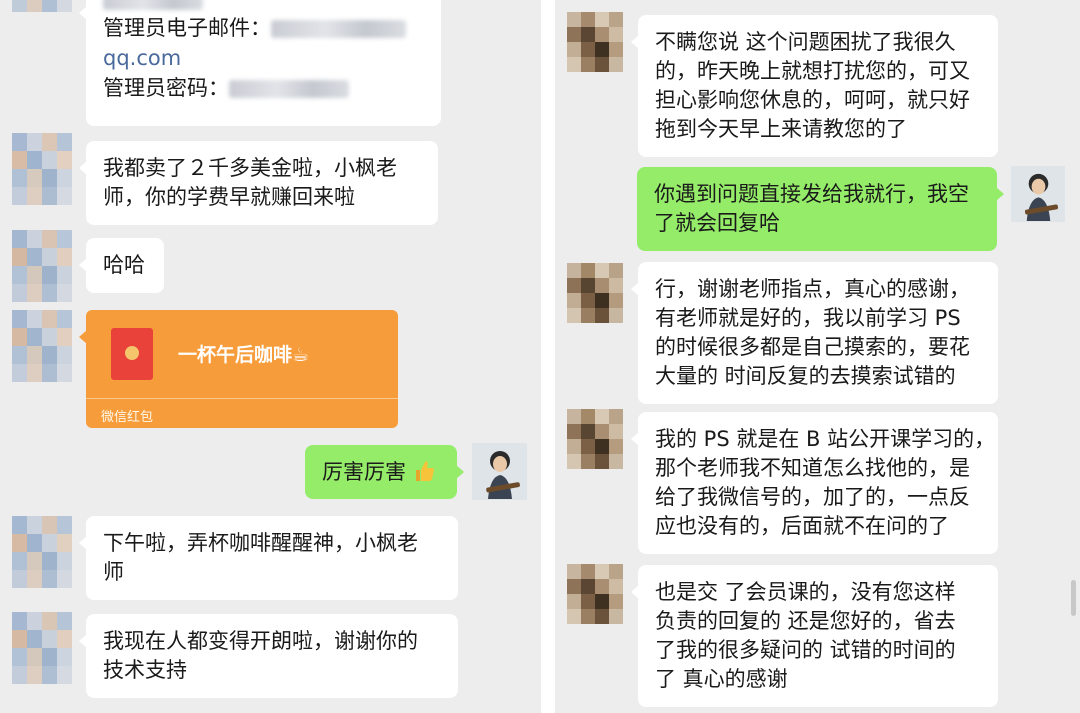 This screenshot has height=713, width=1080. What do you see at coordinates (258, 183) in the screenshot?
I see `message-earned: 我都卖了２千多美金啦，小枫老 师，你的学费早就赚回来啦` at bounding box center [258, 183].